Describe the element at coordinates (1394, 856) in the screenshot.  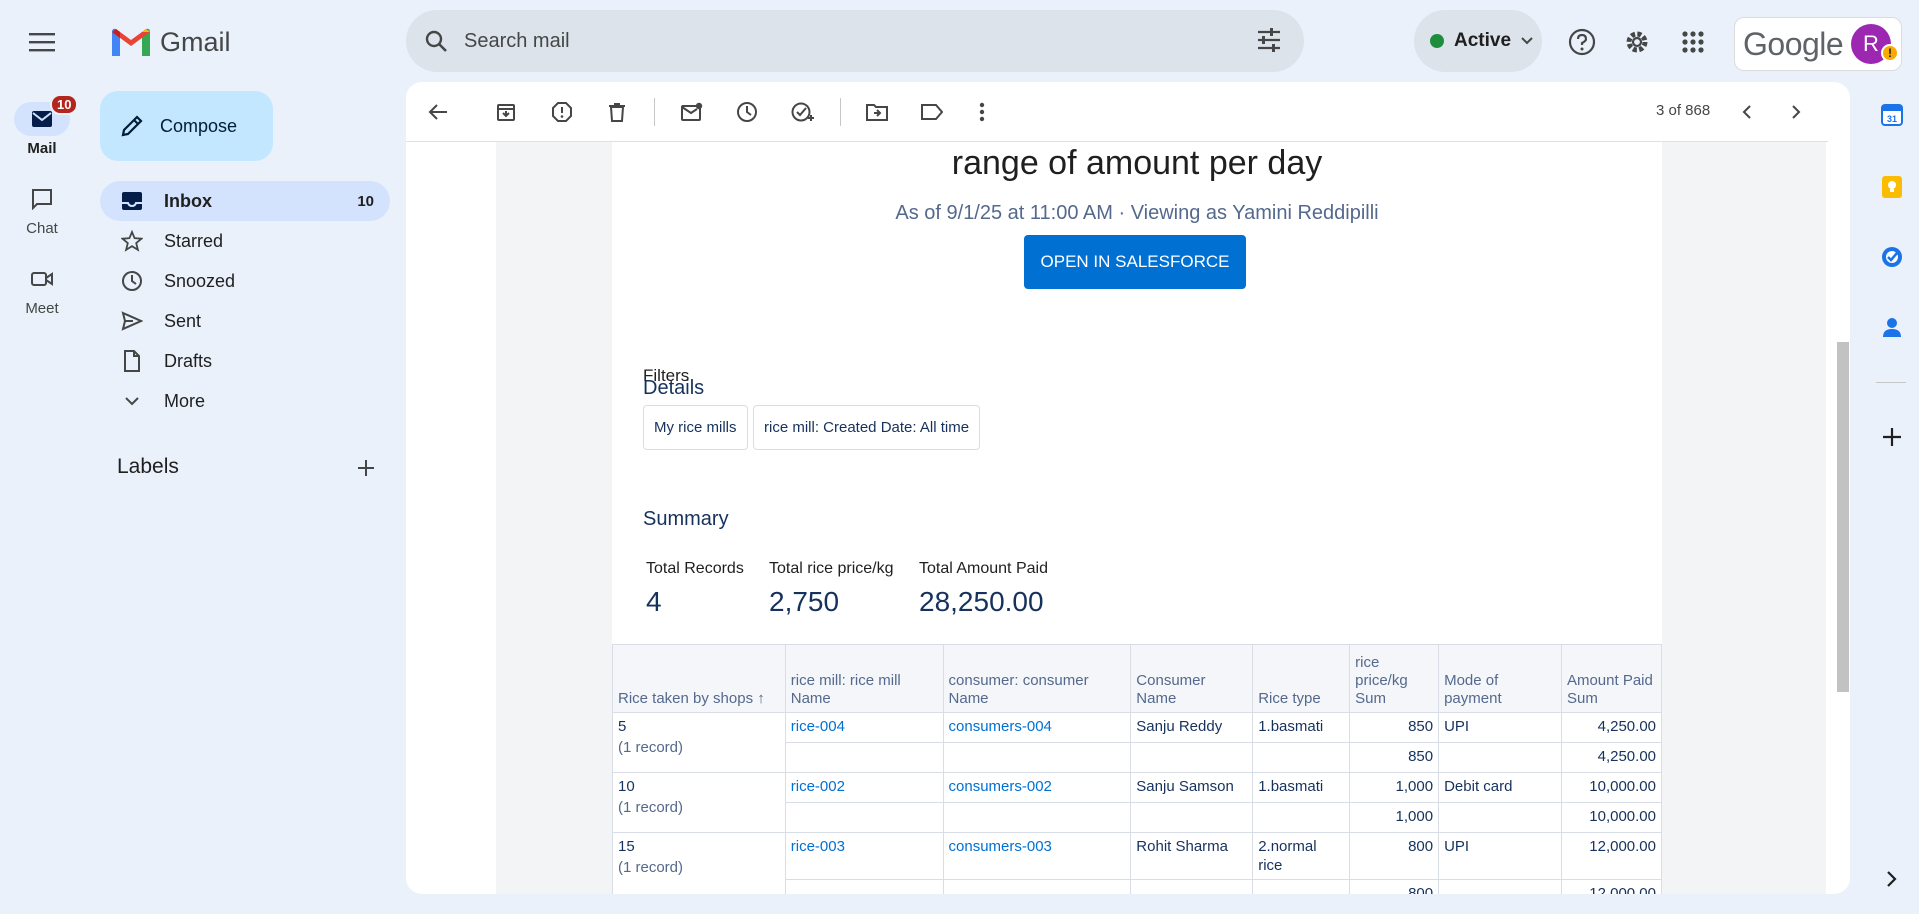
I see `price-cell: 800` at that location.